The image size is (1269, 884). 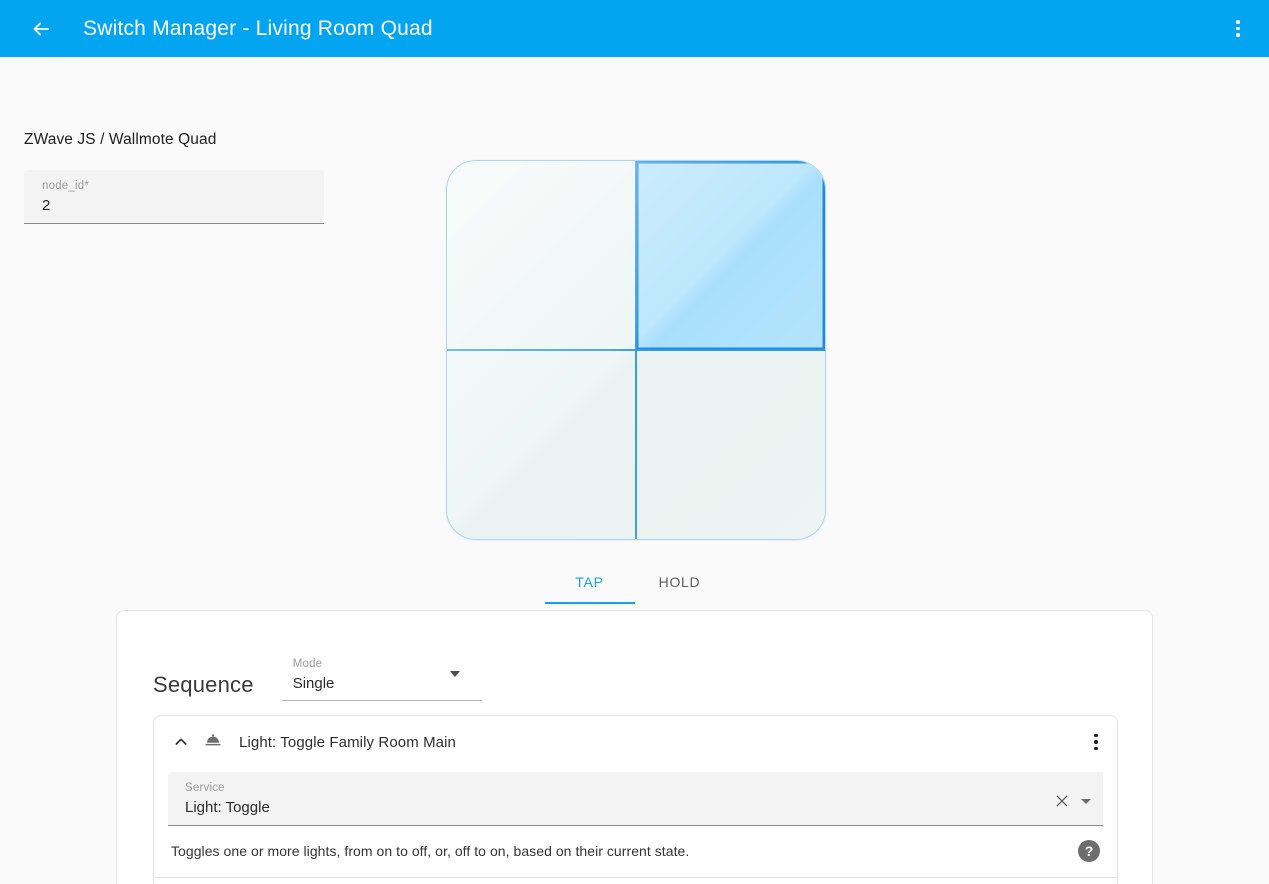 I want to click on action-header: Light: Toggle Family Room Main, so click(x=635, y=742).